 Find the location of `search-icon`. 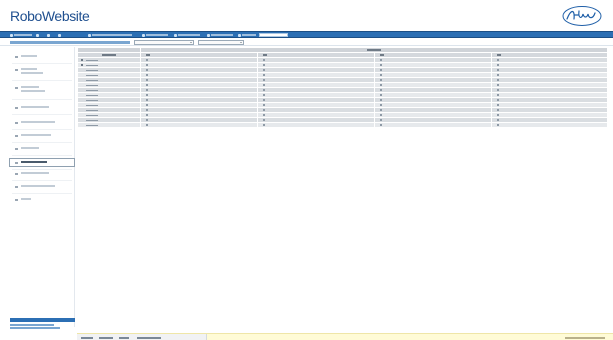

search-icon is located at coordinates (239, 35).